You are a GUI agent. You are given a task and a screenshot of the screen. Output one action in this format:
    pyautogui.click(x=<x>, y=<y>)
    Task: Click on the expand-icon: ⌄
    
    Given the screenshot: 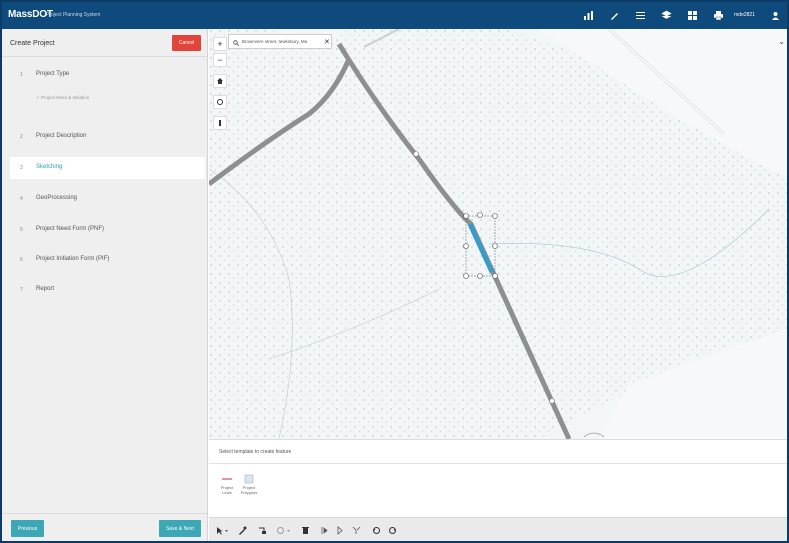 What is the action you would take?
    pyautogui.click(x=781, y=41)
    